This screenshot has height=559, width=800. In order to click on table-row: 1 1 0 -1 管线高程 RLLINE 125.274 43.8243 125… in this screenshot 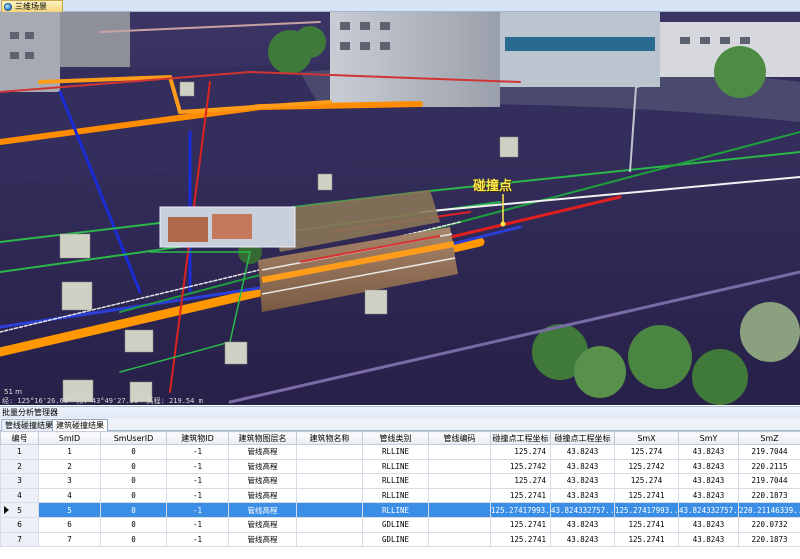, I will do `click(400, 452)`.